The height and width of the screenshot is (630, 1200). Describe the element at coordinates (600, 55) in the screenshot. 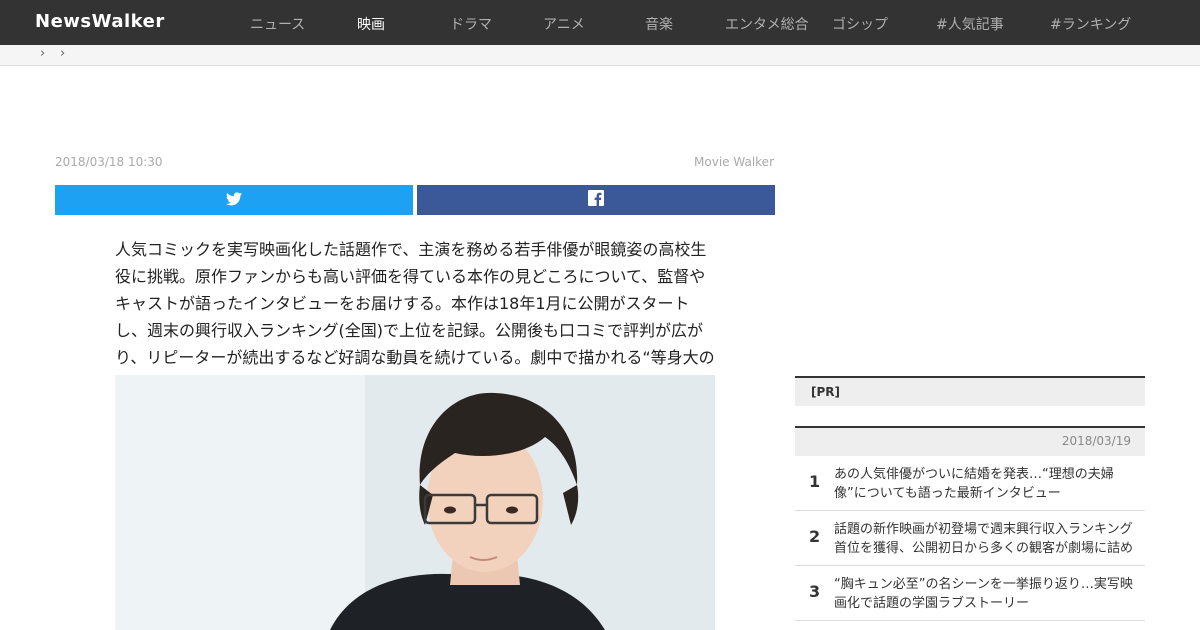

I see `breadcrumb: › ›` at that location.